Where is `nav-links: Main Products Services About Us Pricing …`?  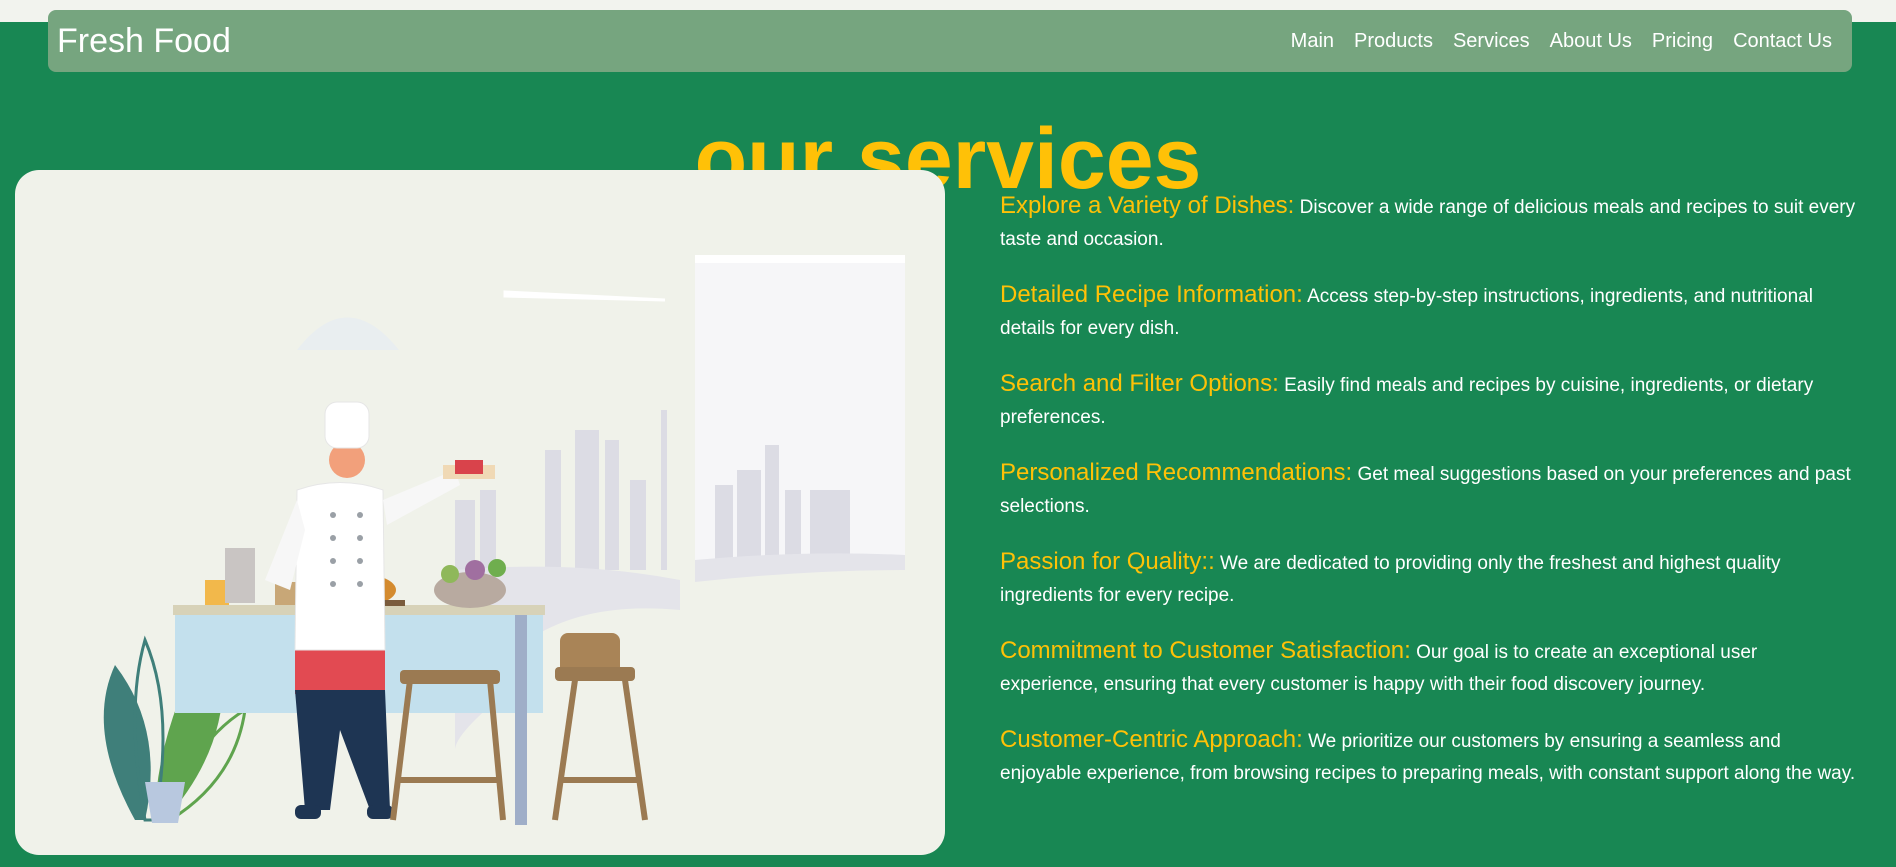 nav-links: Main Products Services About Us Pricing … is located at coordinates (1561, 41).